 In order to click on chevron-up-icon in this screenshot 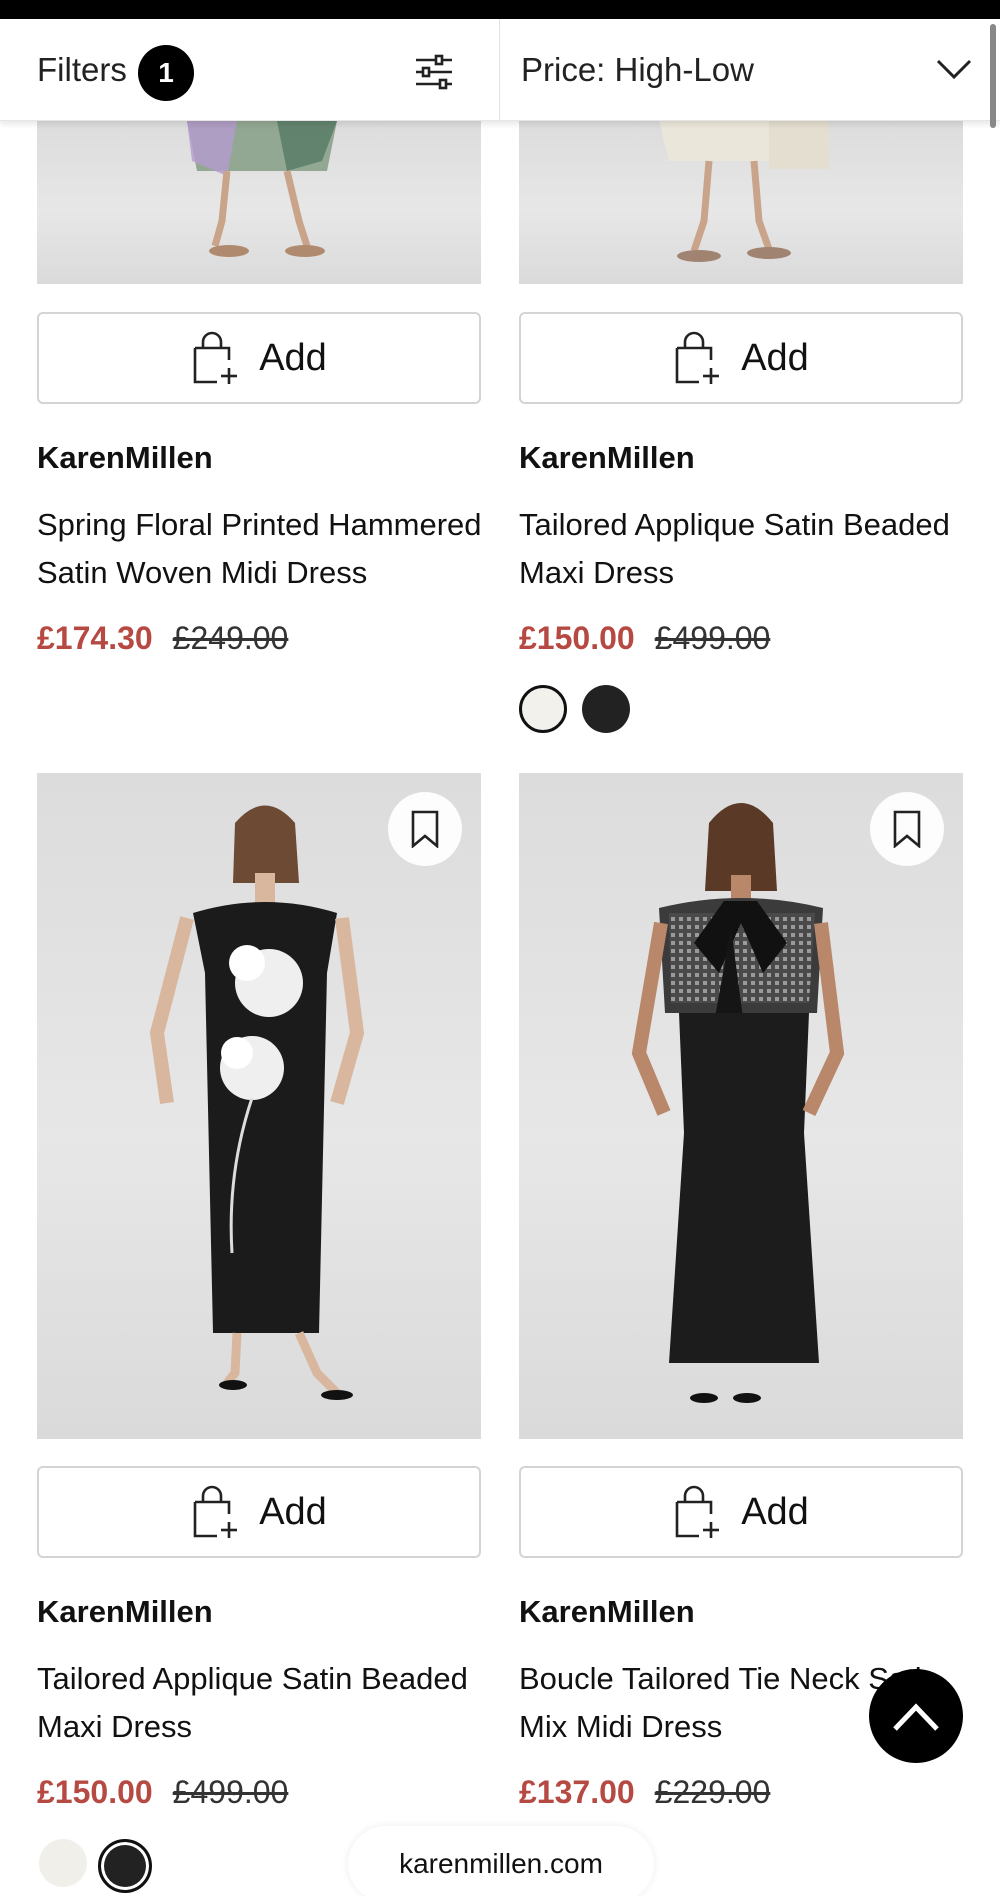, I will do `click(916, 1717)`.